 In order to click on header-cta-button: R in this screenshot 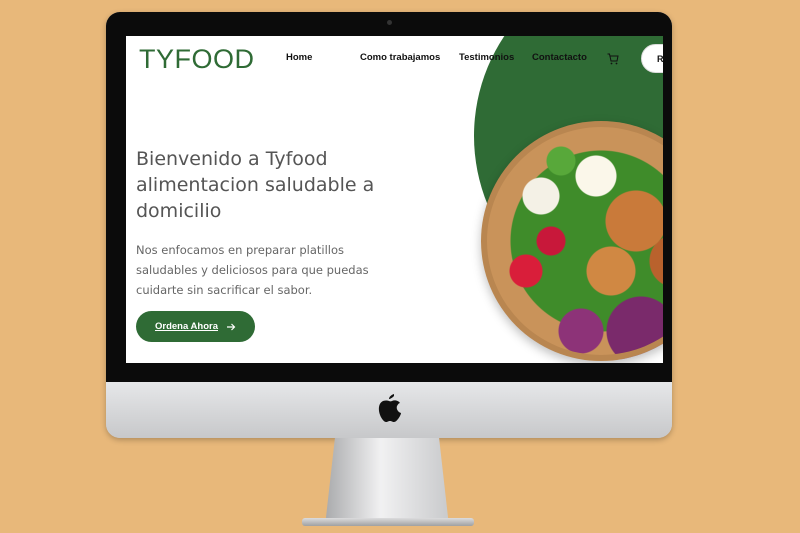, I will do `click(652, 58)`.